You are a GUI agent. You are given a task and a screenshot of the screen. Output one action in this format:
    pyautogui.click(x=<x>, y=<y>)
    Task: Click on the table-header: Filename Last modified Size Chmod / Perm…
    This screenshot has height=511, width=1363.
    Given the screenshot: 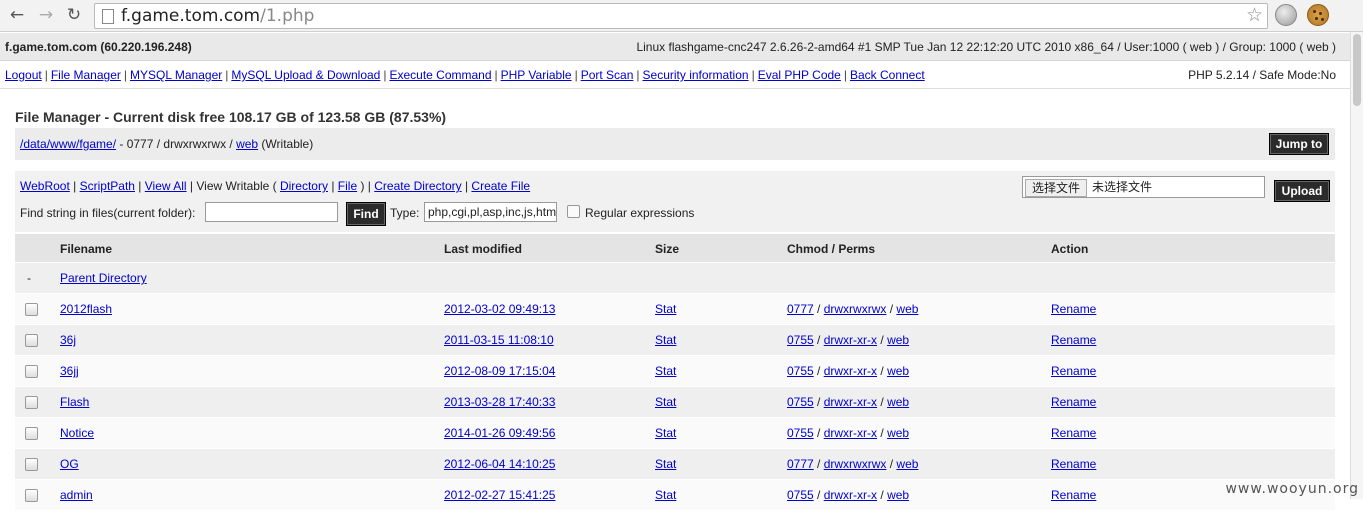 What is the action you would take?
    pyautogui.click(x=675, y=248)
    